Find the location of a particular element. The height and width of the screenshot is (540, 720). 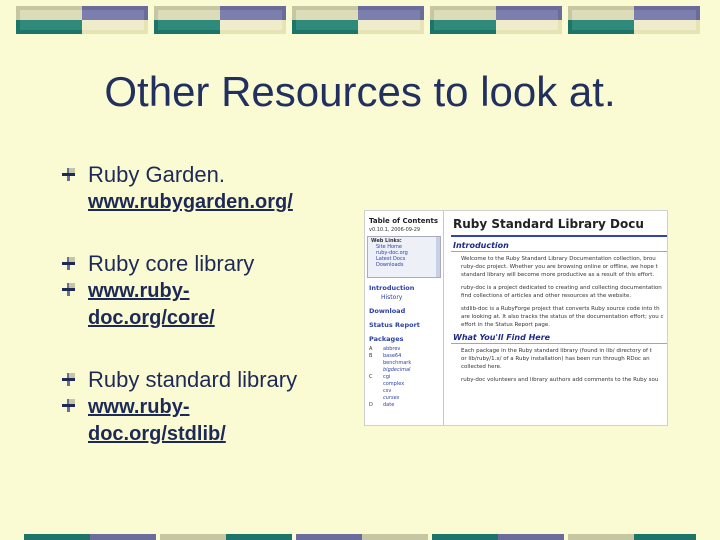

list-item: www.ruby-doc.org/stdlib/ is located at coordinates (205, 420).